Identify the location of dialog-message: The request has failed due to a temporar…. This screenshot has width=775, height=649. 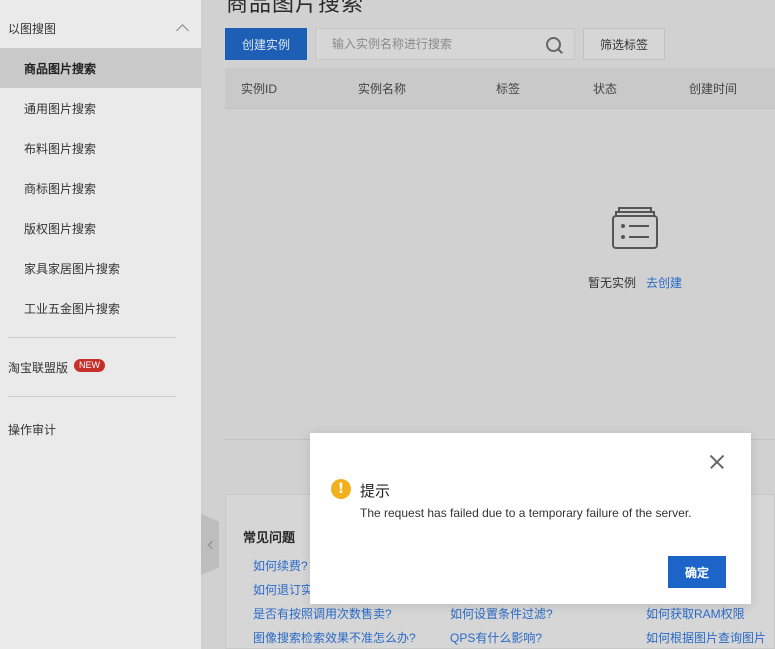
(526, 513).